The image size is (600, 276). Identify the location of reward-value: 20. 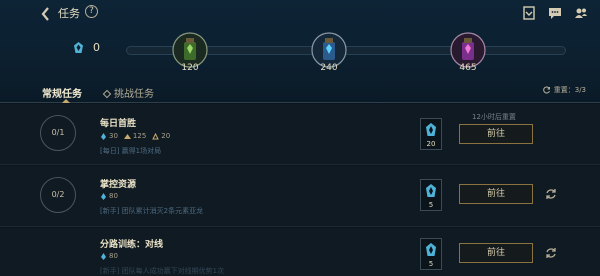
(166, 136).